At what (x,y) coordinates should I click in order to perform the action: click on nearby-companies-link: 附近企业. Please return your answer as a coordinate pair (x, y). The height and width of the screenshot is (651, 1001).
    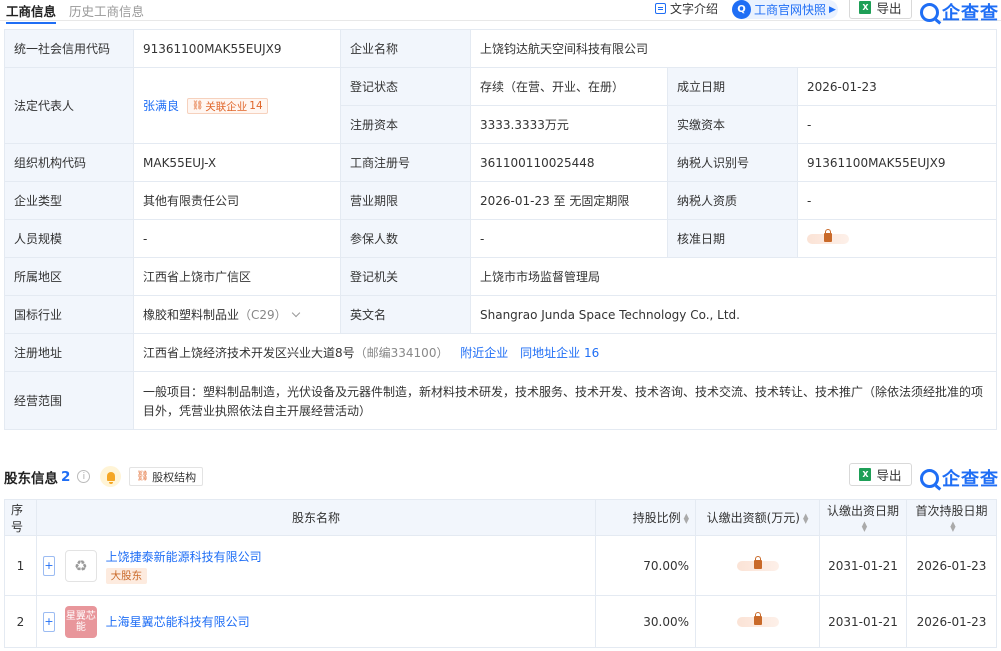
    Looking at the image, I should click on (484, 353).